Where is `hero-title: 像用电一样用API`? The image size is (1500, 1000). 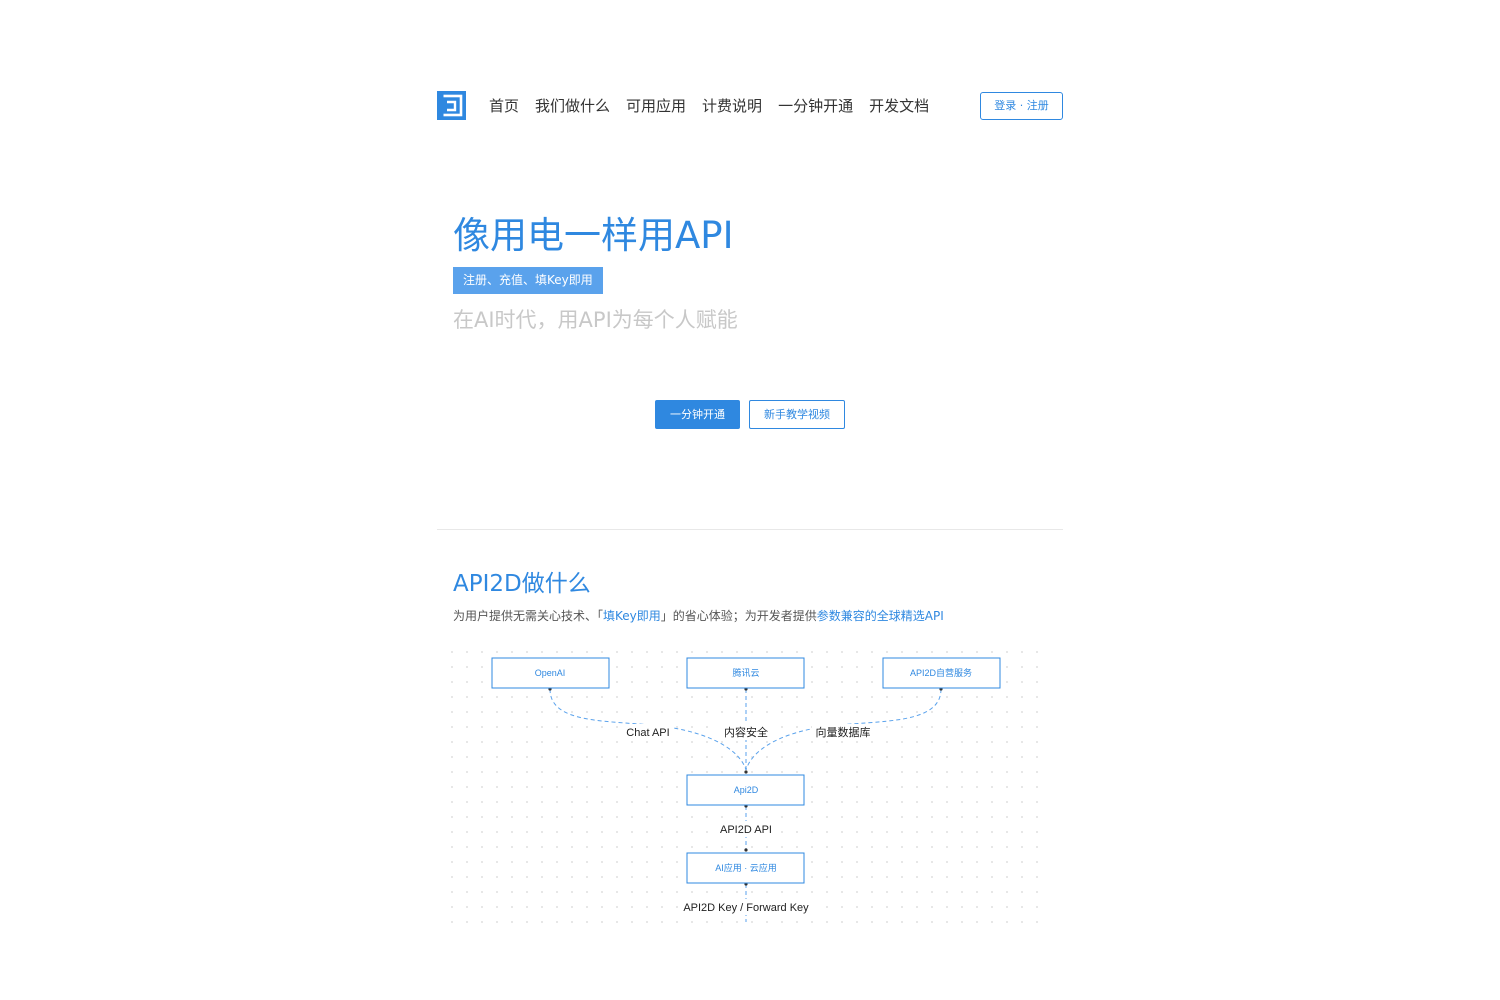 hero-title: 像用电一样用API is located at coordinates (593, 235).